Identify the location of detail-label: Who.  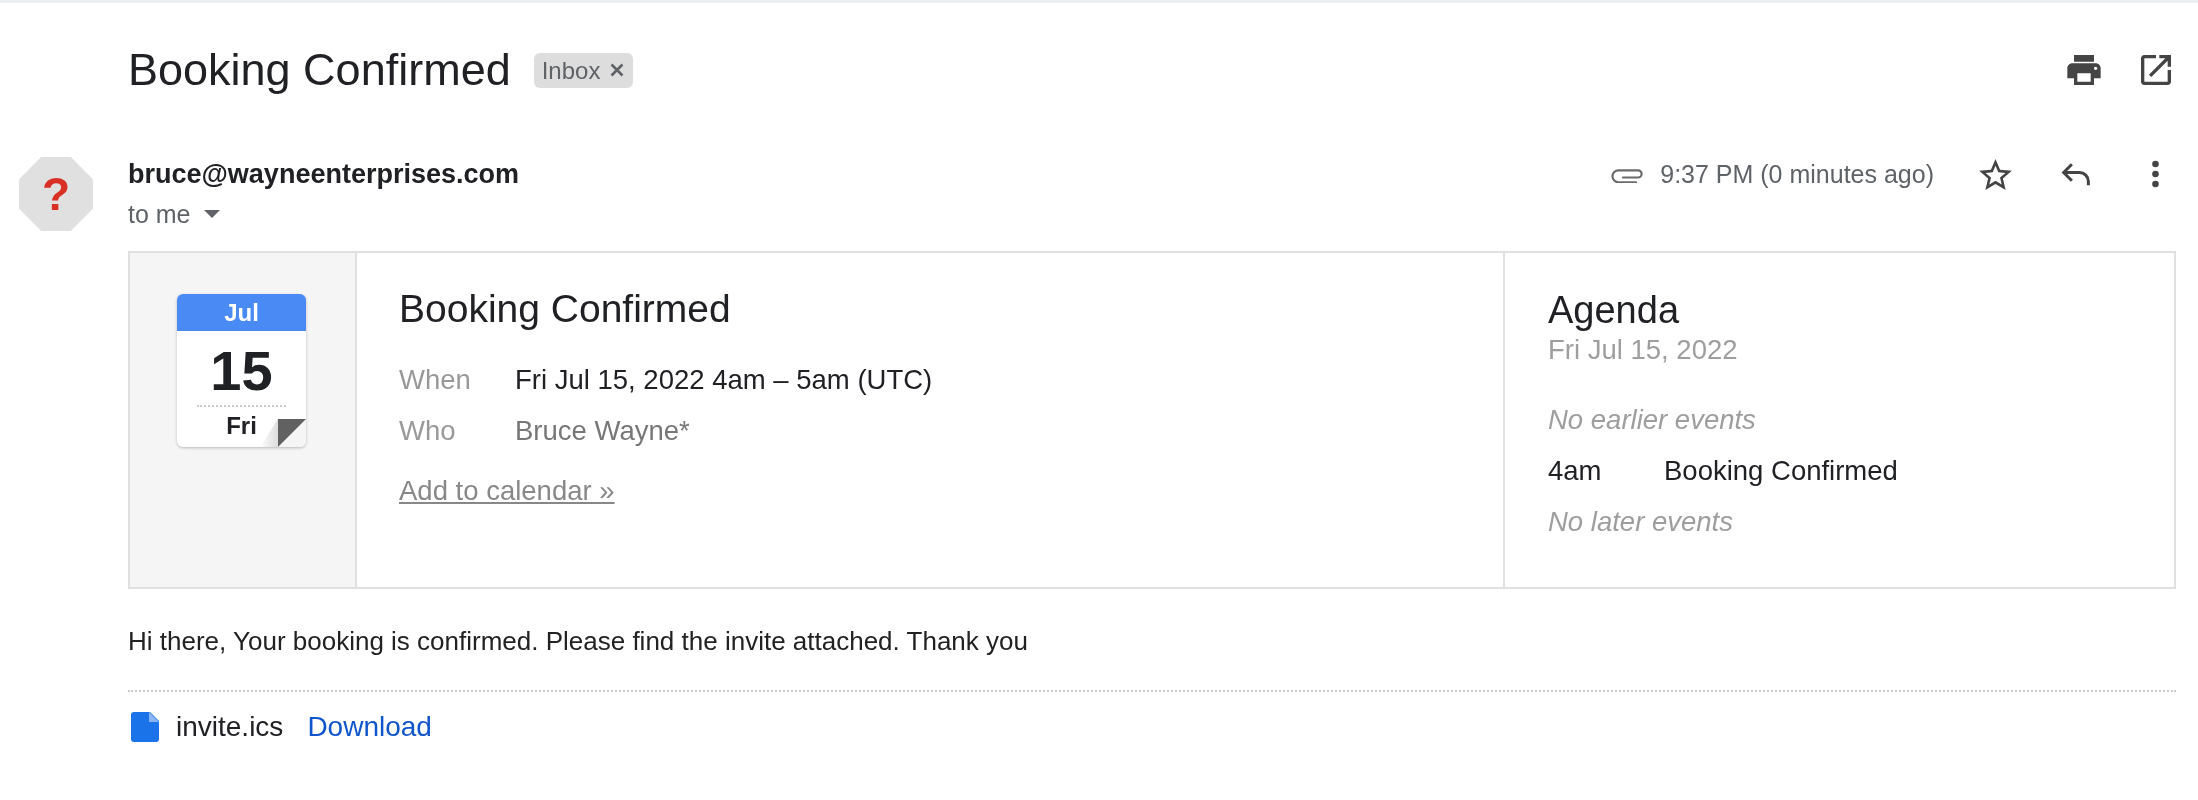
(428, 431).